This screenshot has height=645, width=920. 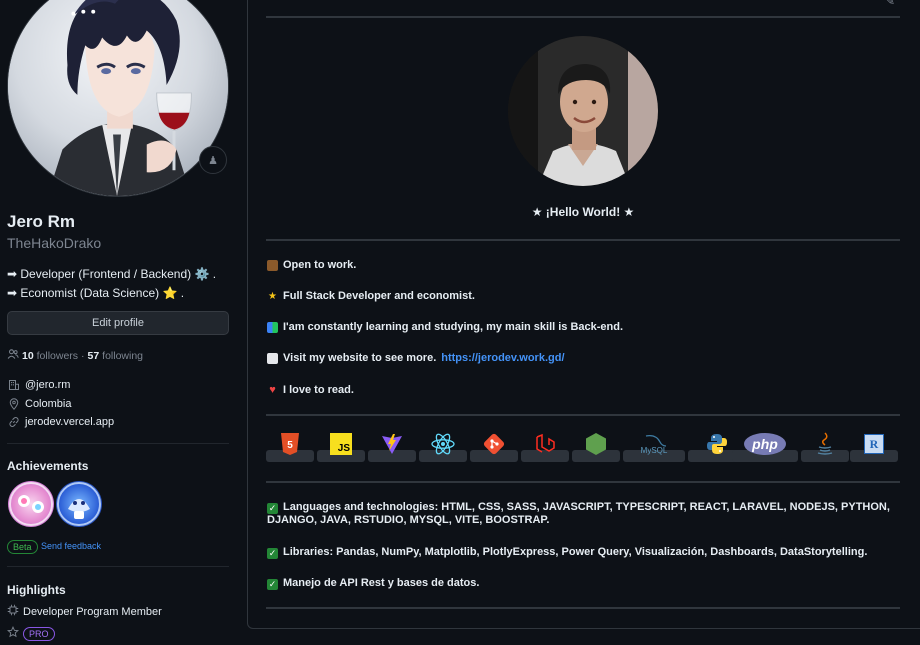 I want to click on r-label: R, so click(x=874, y=444).